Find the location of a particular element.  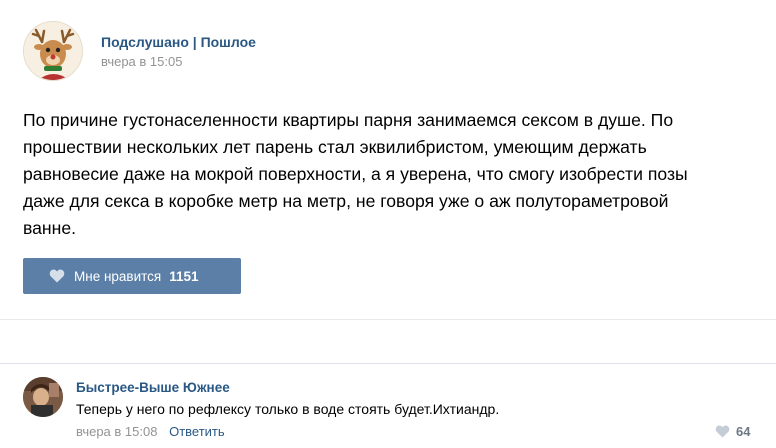

deer-avatar-icon is located at coordinates (53, 51).